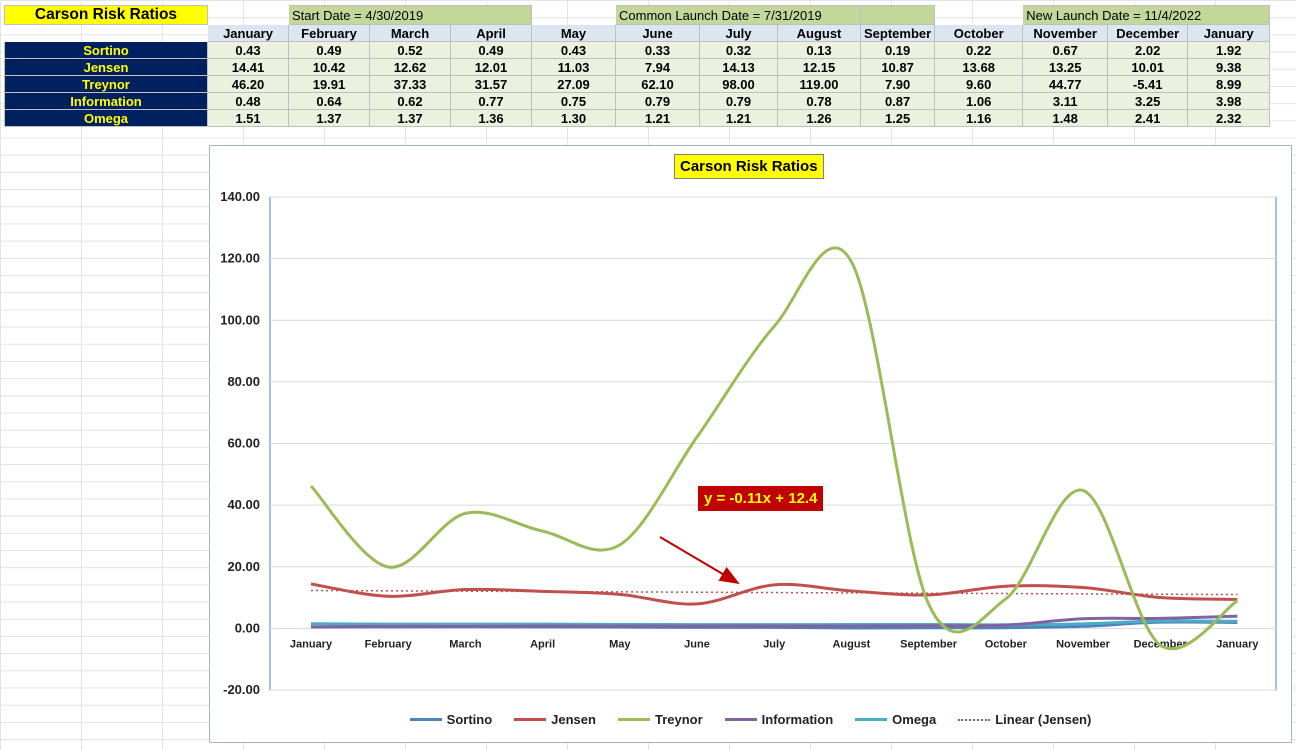 The width and height of the screenshot is (1296, 750). I want to click on data-cell: 37.33, so click(410, 84).